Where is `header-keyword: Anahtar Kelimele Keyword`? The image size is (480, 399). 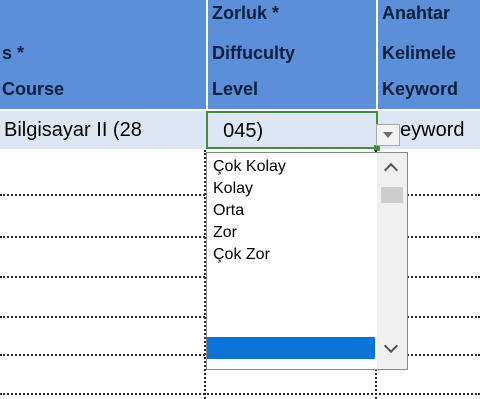
header-keyword: Anahtar Kelimele Keyword is located at coordinates (431, 54).